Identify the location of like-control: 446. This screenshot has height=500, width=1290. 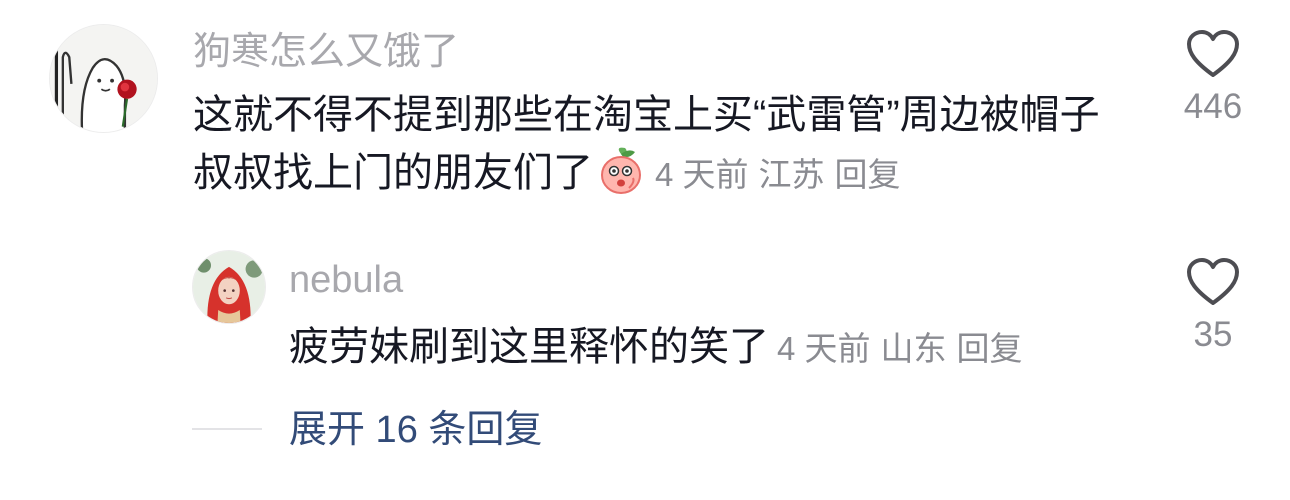
(1213, 77).